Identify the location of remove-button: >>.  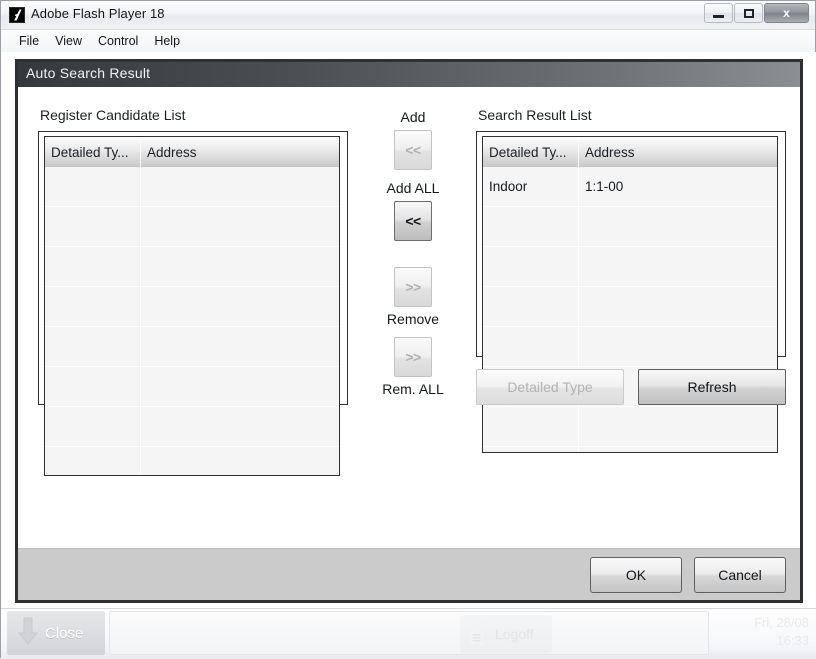
(413, 287).